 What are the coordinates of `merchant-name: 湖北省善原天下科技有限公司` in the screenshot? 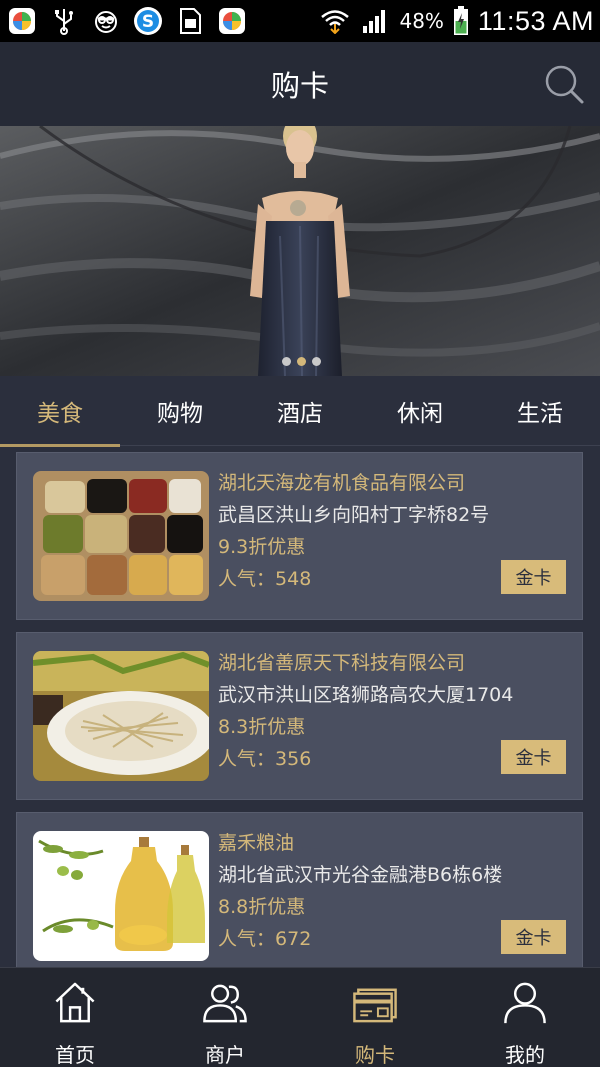 It's located at (342, 663).